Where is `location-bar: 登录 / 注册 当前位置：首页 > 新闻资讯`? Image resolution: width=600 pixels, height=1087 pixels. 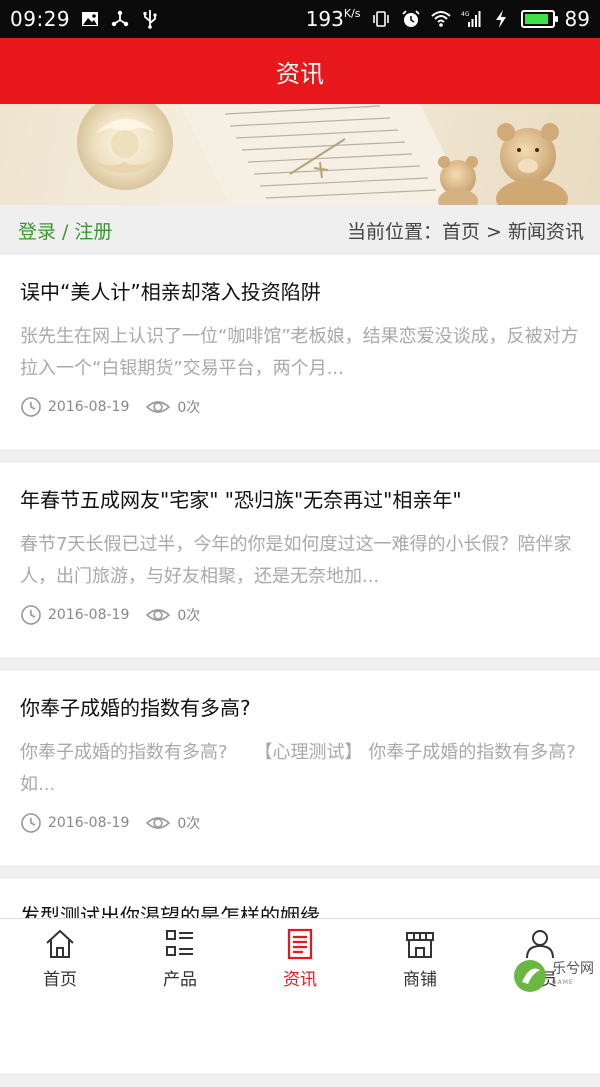 location-bar: 登录 / 注册 当前位置：首页 > 新闻资讯 is located at coordinates (300, 230).